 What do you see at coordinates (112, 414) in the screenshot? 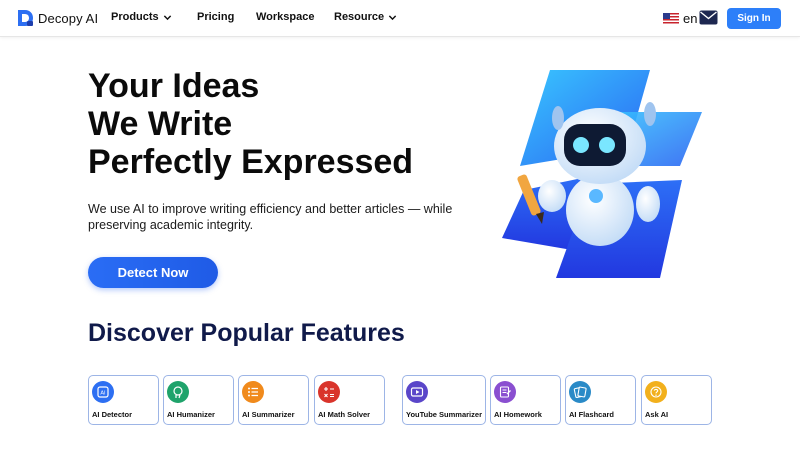
I see `feature-label: AI Detector` at bounding box center [112, 414].